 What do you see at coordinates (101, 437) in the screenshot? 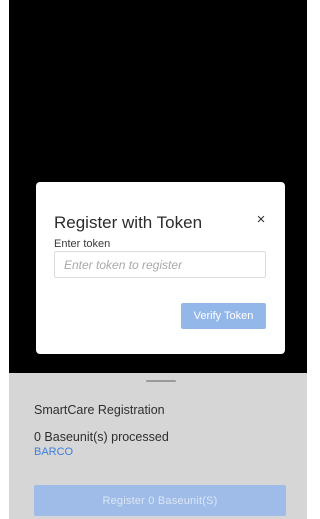
I see `processed-count: 0 Baseunit(s) processed` at bounding box center [101, 437].